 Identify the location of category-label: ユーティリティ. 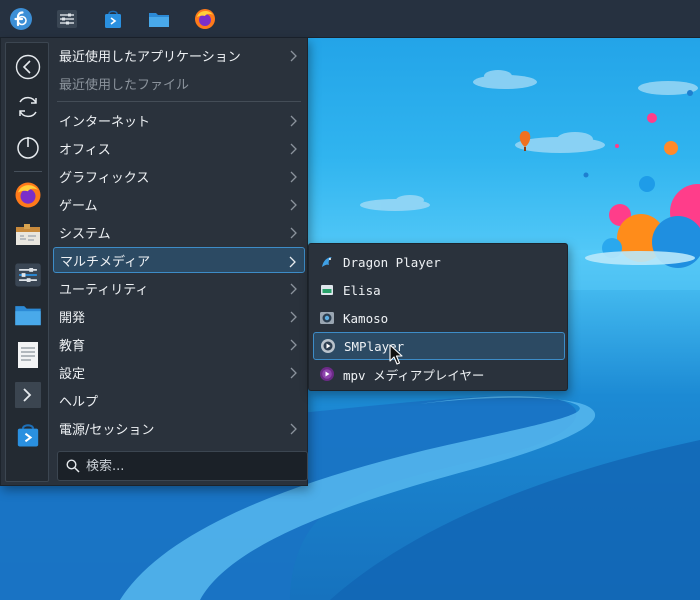
(104, 290).